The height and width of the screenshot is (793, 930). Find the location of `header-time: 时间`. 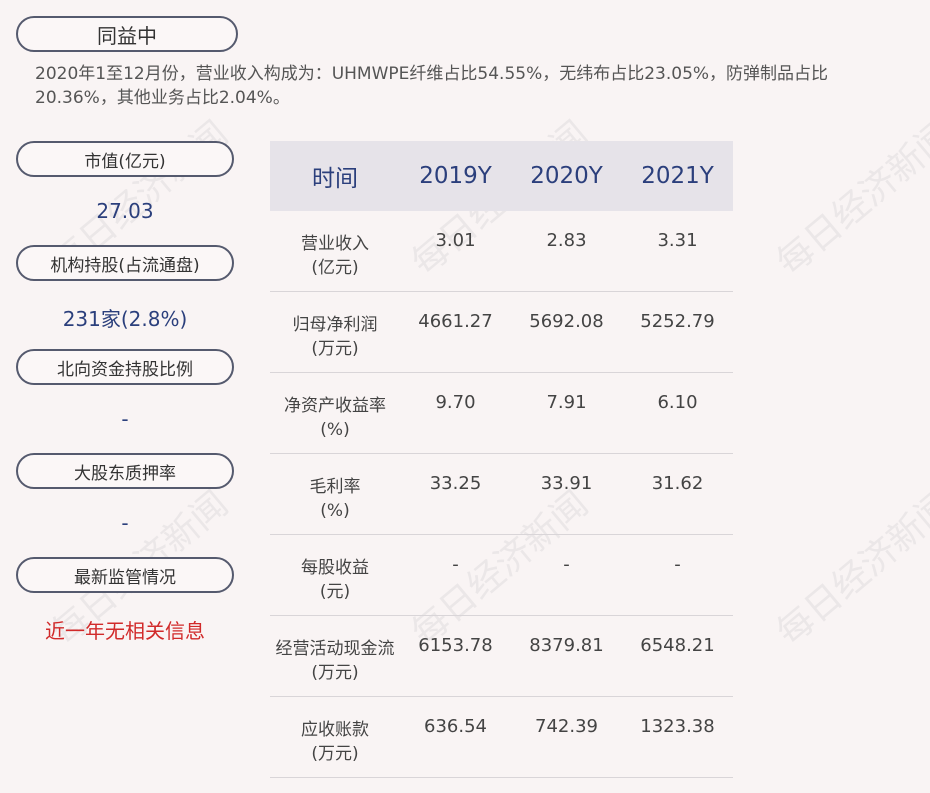

header-time: 时间 is located at coordinates (335, 179).